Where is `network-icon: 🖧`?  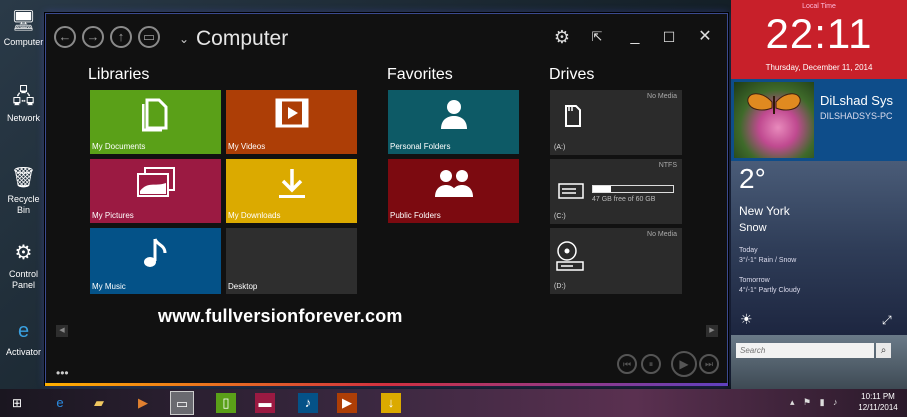
network-icon: 🖧 is located at coordinates (23, 97).